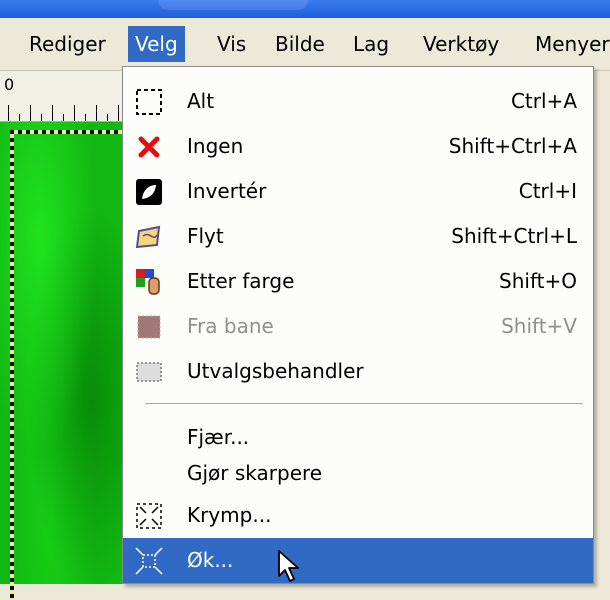 The width and height of the screenshot is (610, 600). I want to click on menu-item-label: Invertér, so click(227, 191).